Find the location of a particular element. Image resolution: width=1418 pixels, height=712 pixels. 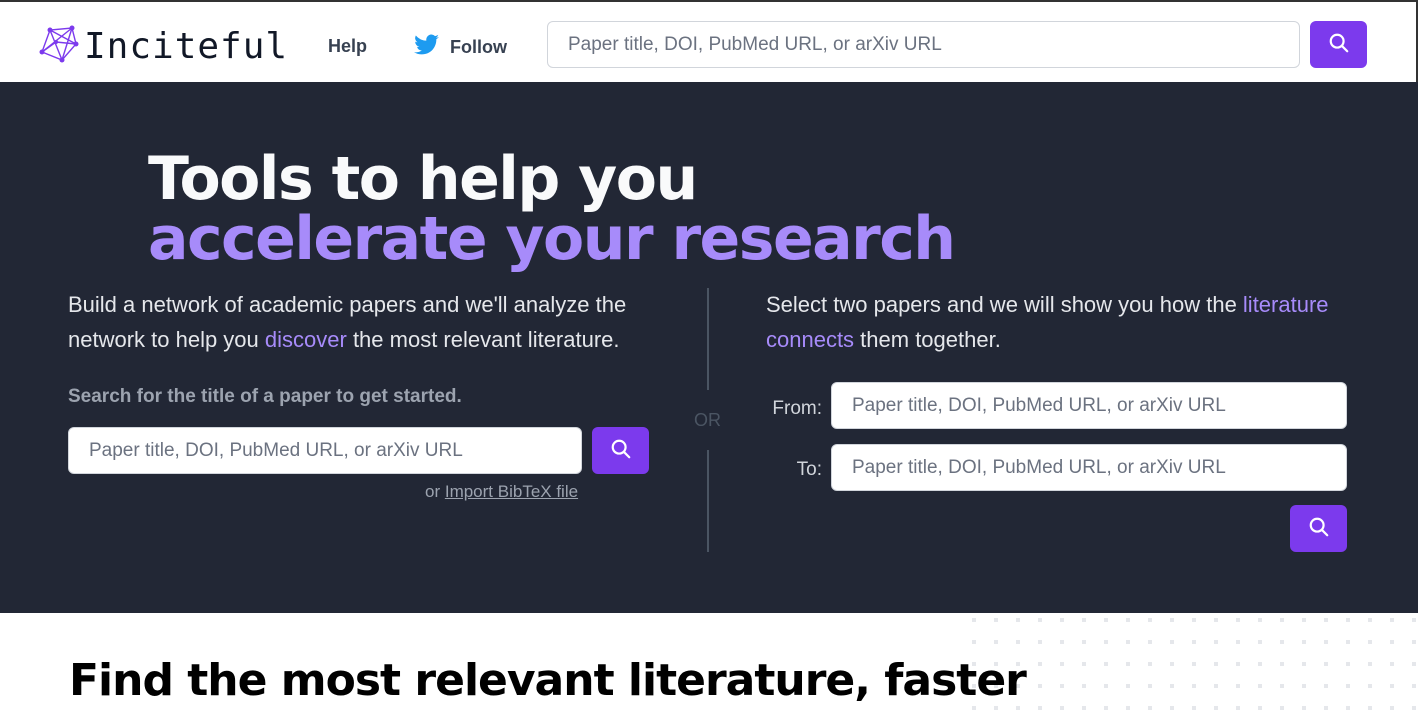

network-graph-icon is located at coordinates (58, 46).